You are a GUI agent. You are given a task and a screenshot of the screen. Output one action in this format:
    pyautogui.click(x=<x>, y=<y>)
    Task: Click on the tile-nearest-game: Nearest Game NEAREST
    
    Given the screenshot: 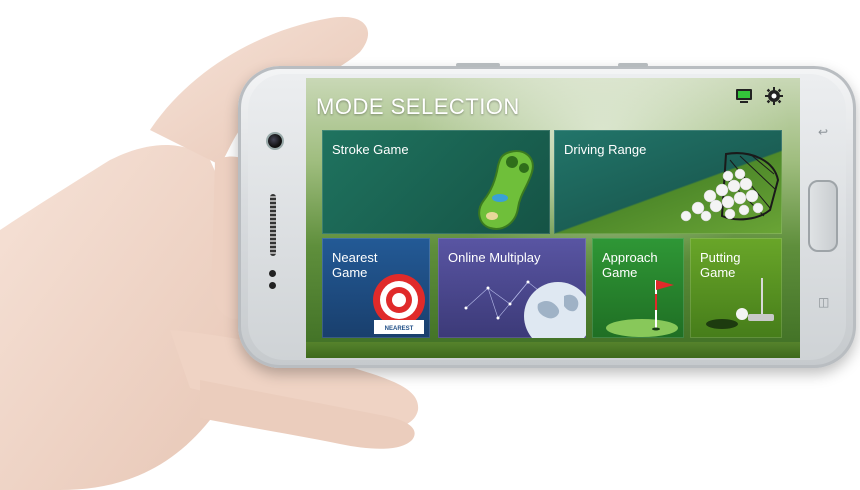 What is the action you would take?
    pyautogui.click(x=376, y=288)
    